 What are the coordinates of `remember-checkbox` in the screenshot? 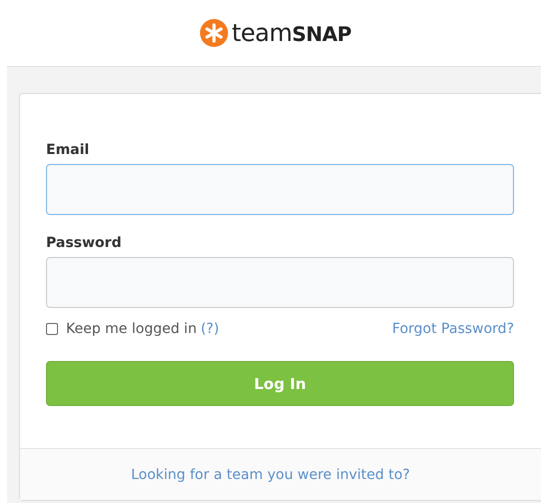 It's located at (52, 329).